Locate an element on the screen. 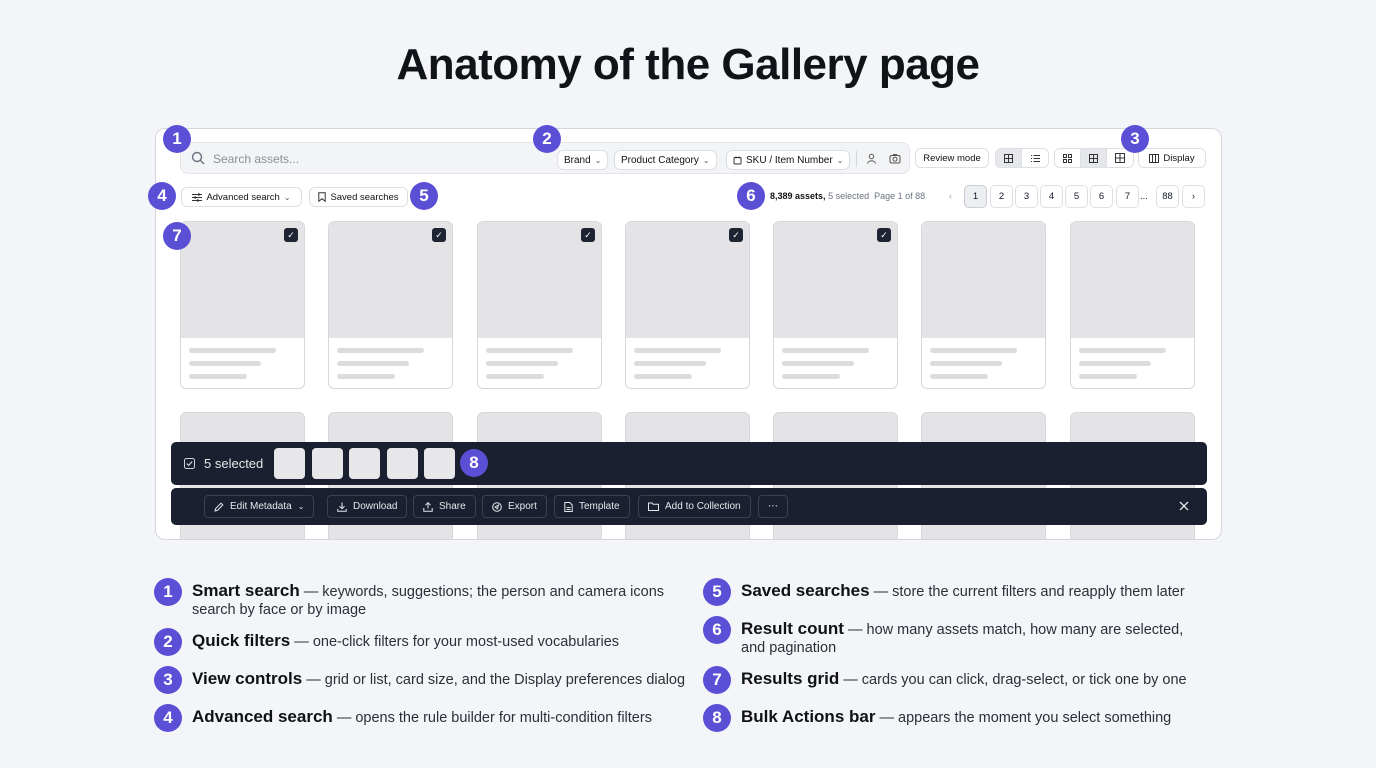 Image resolution: width=1376 pixels, height=768 pixels. person-icon is located at coordinates (871, 158).